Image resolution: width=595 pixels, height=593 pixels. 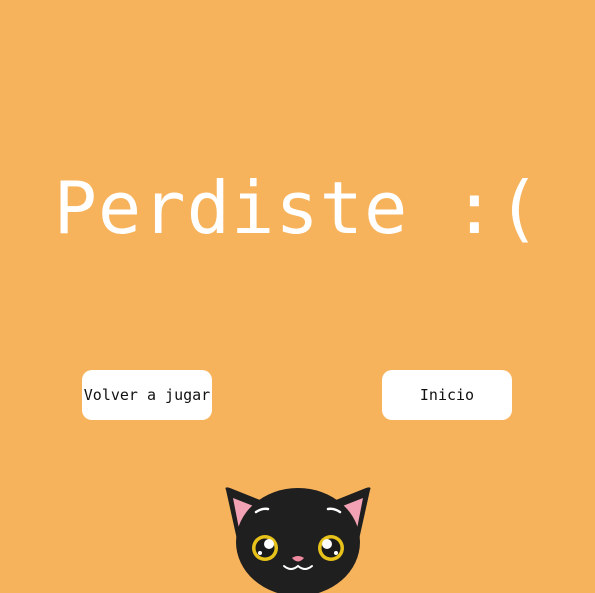 What do you see at coordinates (297, 208) in the screenshot?
I see `game-over-title: Perdiste :(` at bounding box center [297, 208].